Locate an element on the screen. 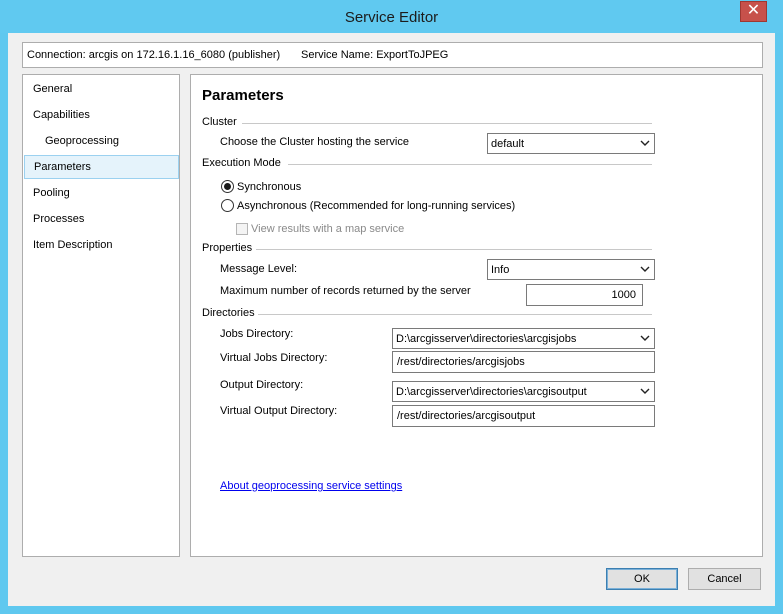 Image resolution: width=783 pixels, height=614 pixels. map-service-checkbox is located at coordinates (242, 229).